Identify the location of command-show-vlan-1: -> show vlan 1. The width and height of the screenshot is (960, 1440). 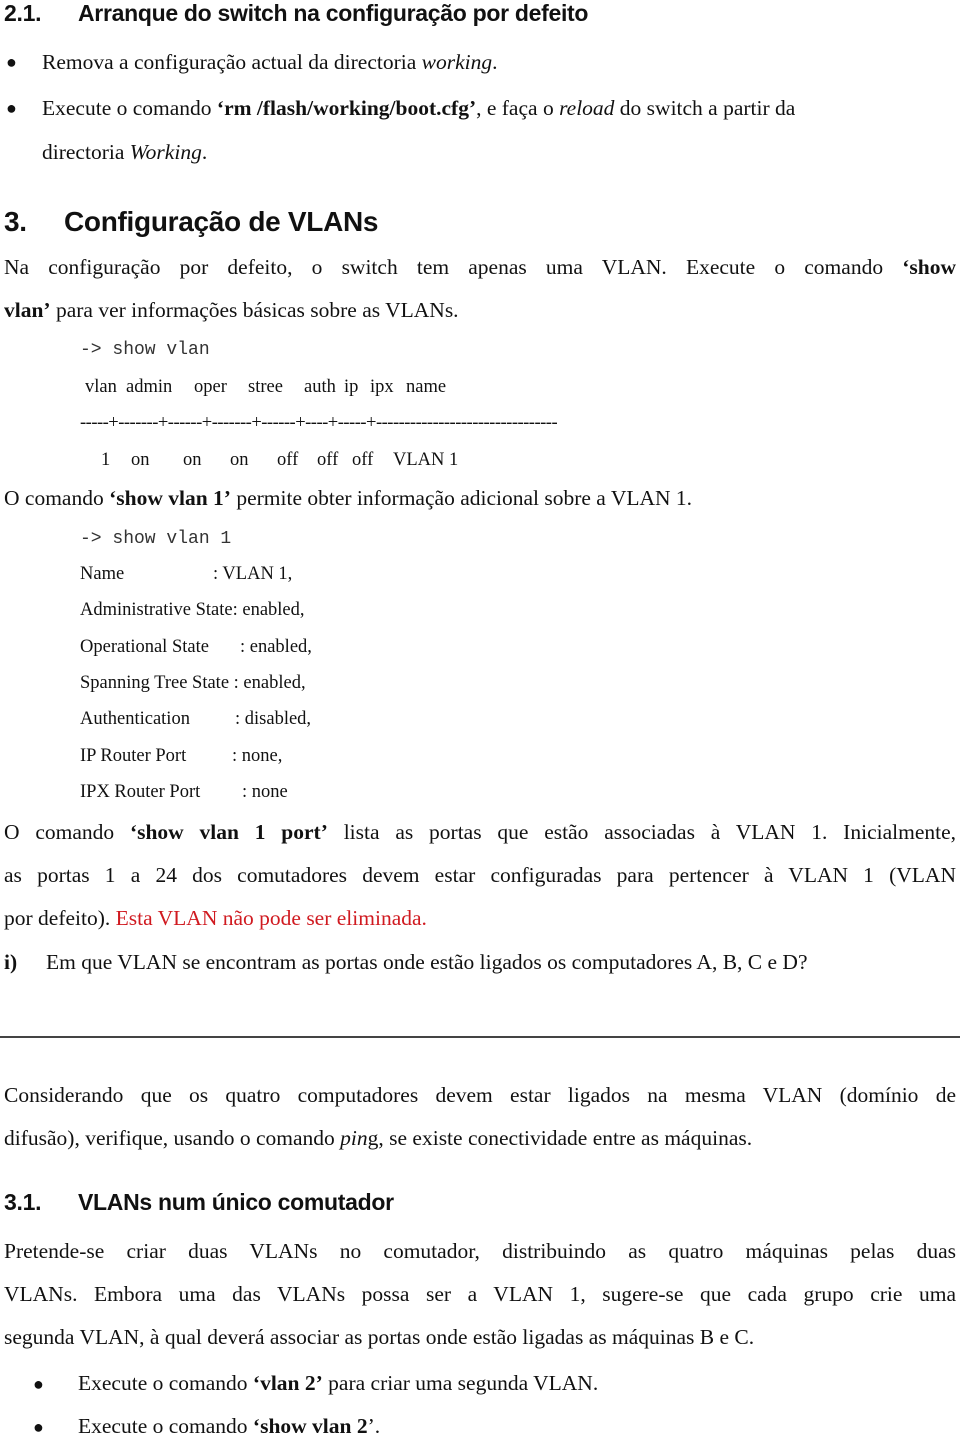
(156, 539).